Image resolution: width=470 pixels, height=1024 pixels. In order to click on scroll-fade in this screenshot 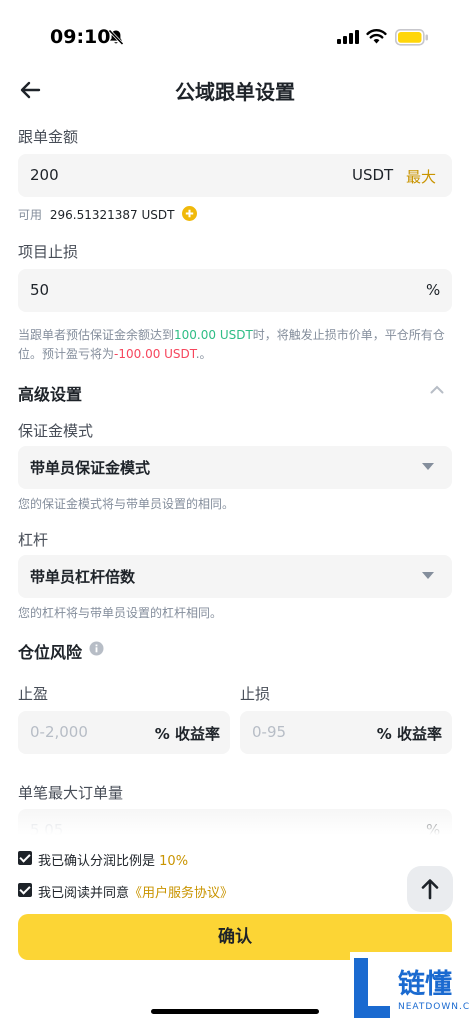, I will do `click(235, 820)`.